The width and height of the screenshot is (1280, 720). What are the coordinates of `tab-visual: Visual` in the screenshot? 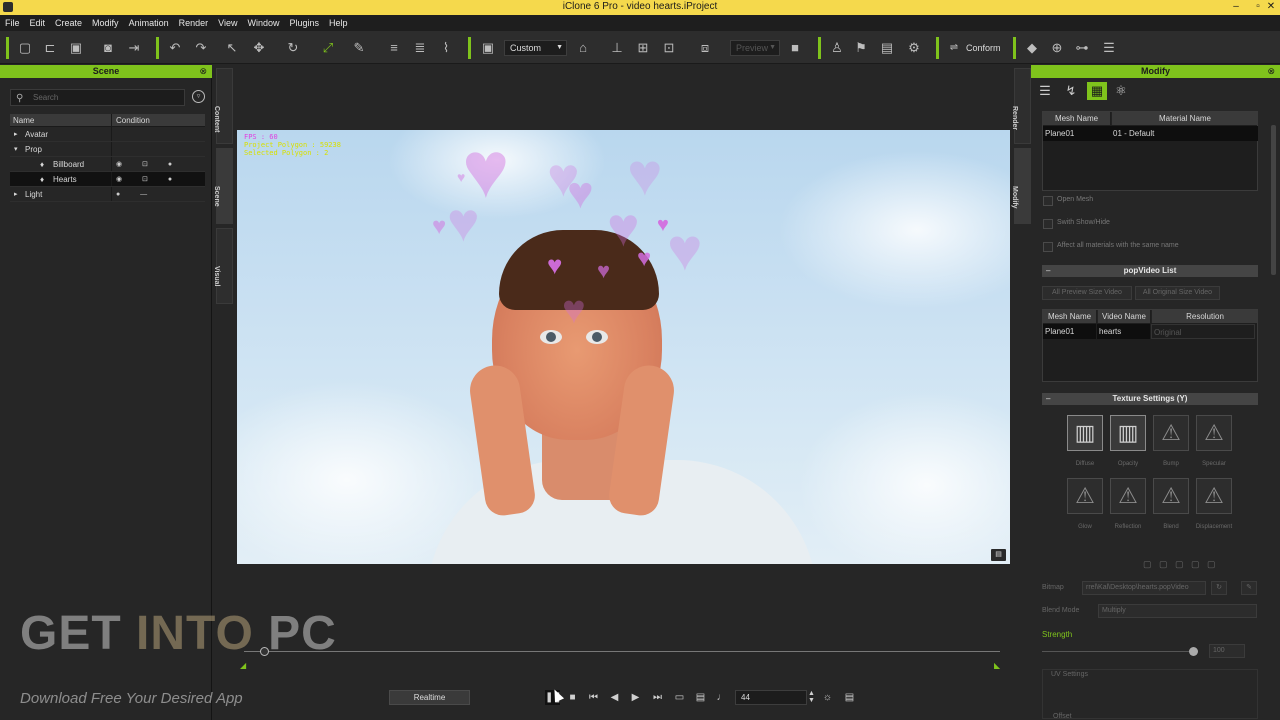 It's located at (223, 266).